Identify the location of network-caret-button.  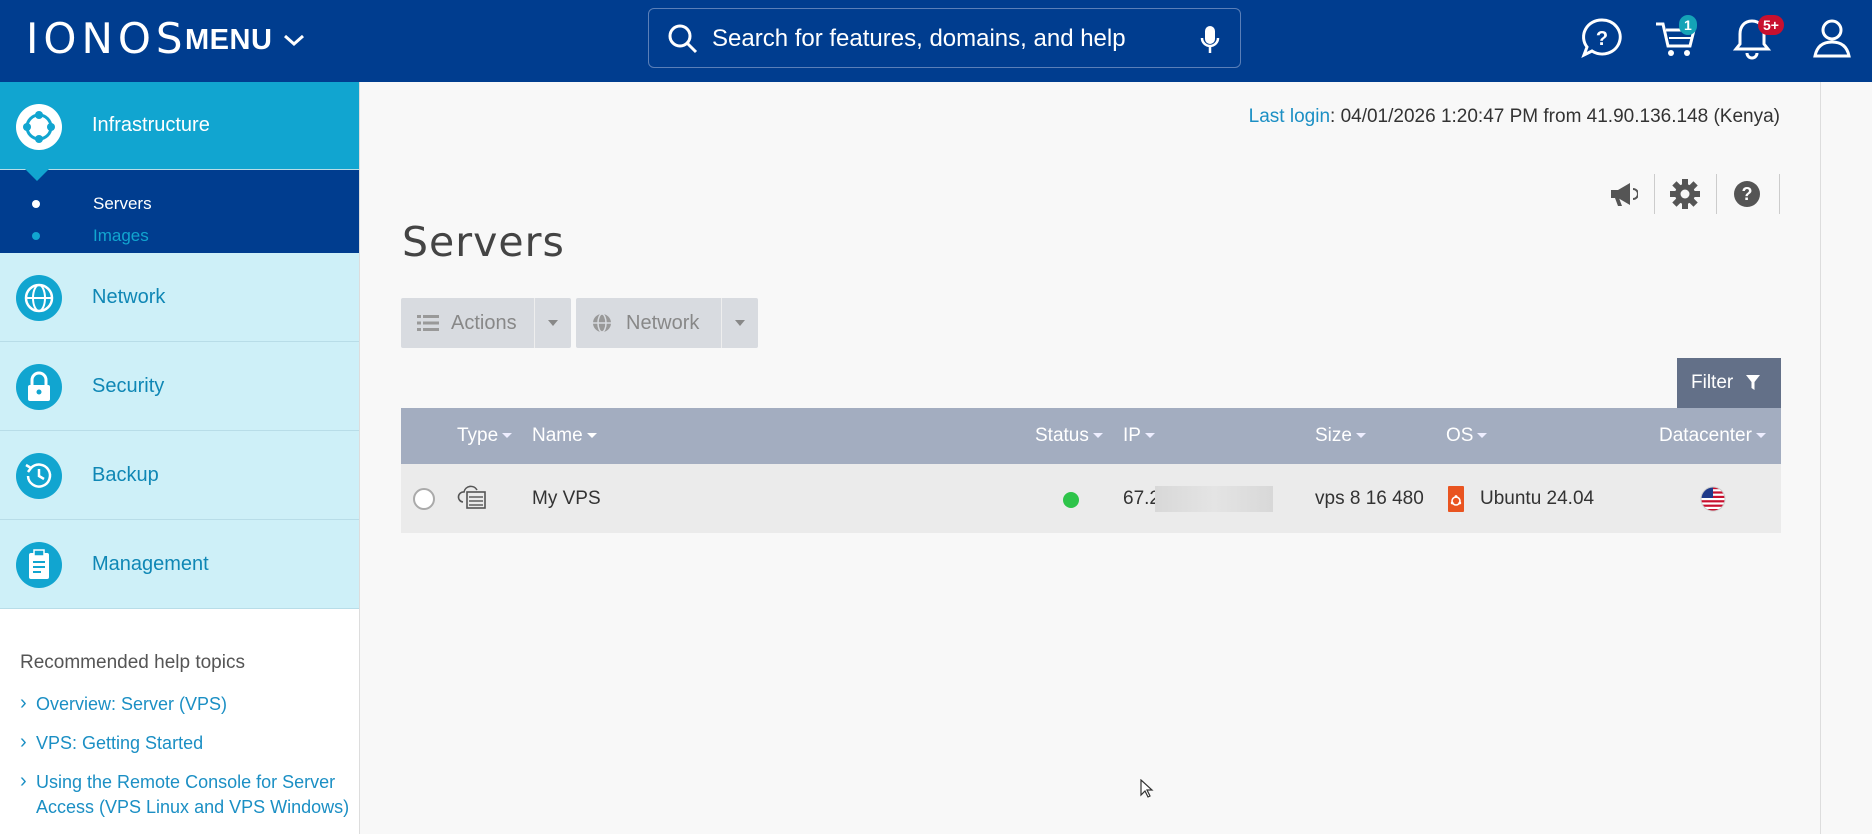
(739, 323).